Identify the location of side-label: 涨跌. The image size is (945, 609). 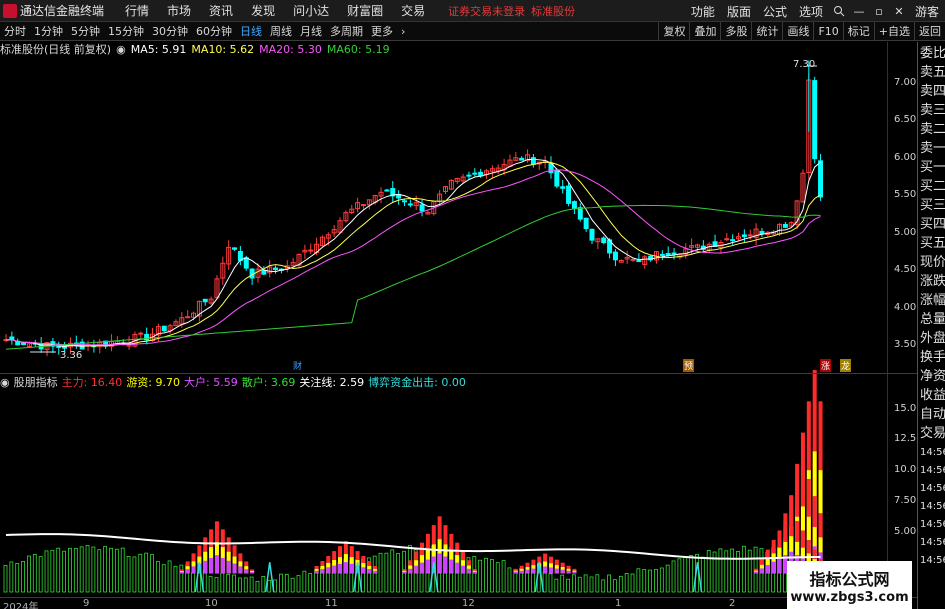
(932, 281).